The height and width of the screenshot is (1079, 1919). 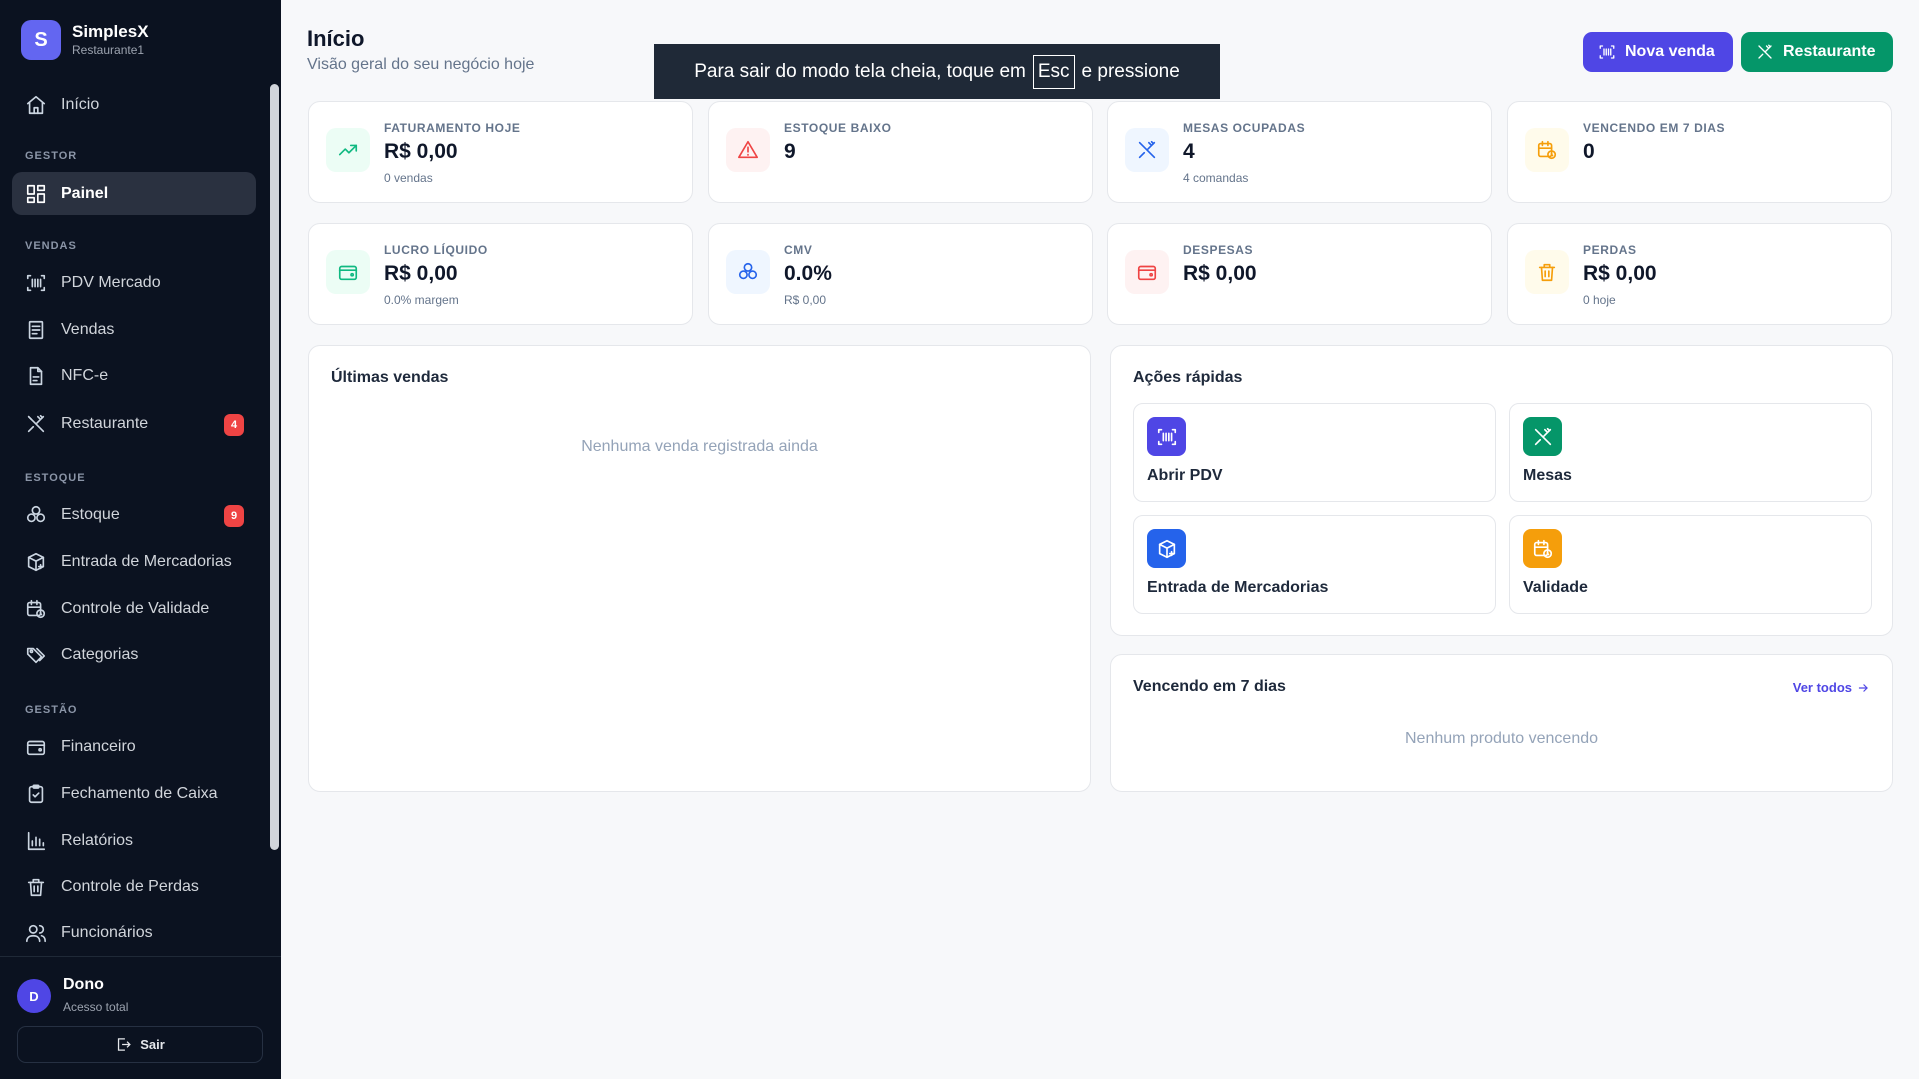 What do you see at coordinates (85, 193) in the screenshot?
I see `sidebar-item-label: Painel` at bounding box center [85, 193].